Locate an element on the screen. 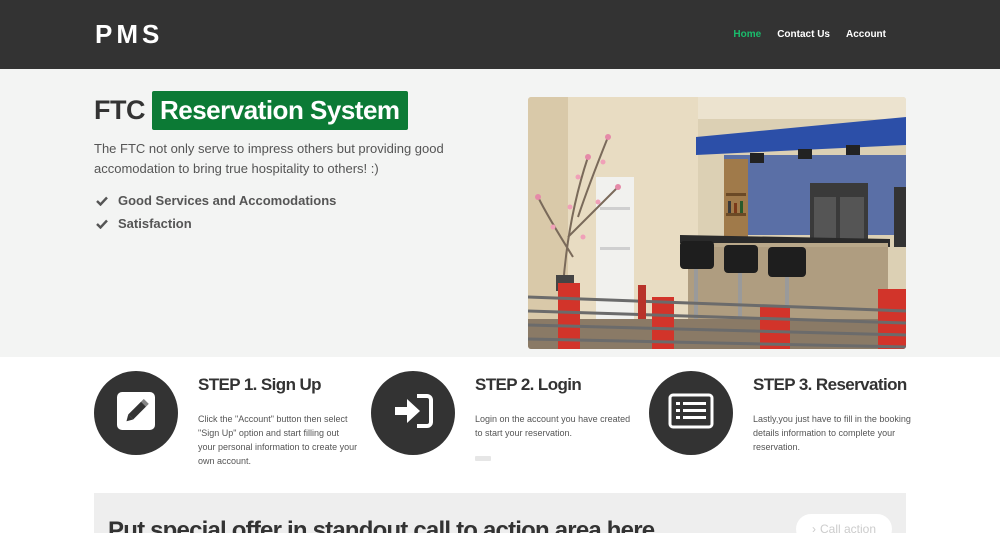  top-navbar: PMS Home Contact Us Account is located at coordinates (500, 34).